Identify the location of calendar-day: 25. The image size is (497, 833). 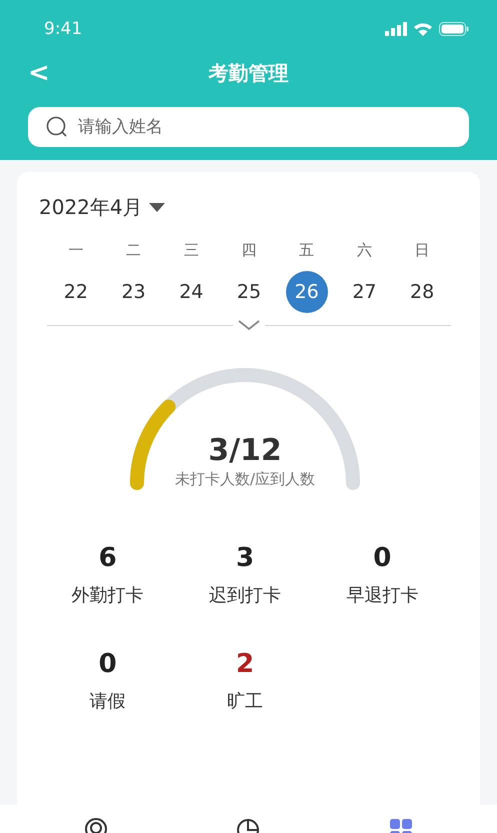
(249, 292).